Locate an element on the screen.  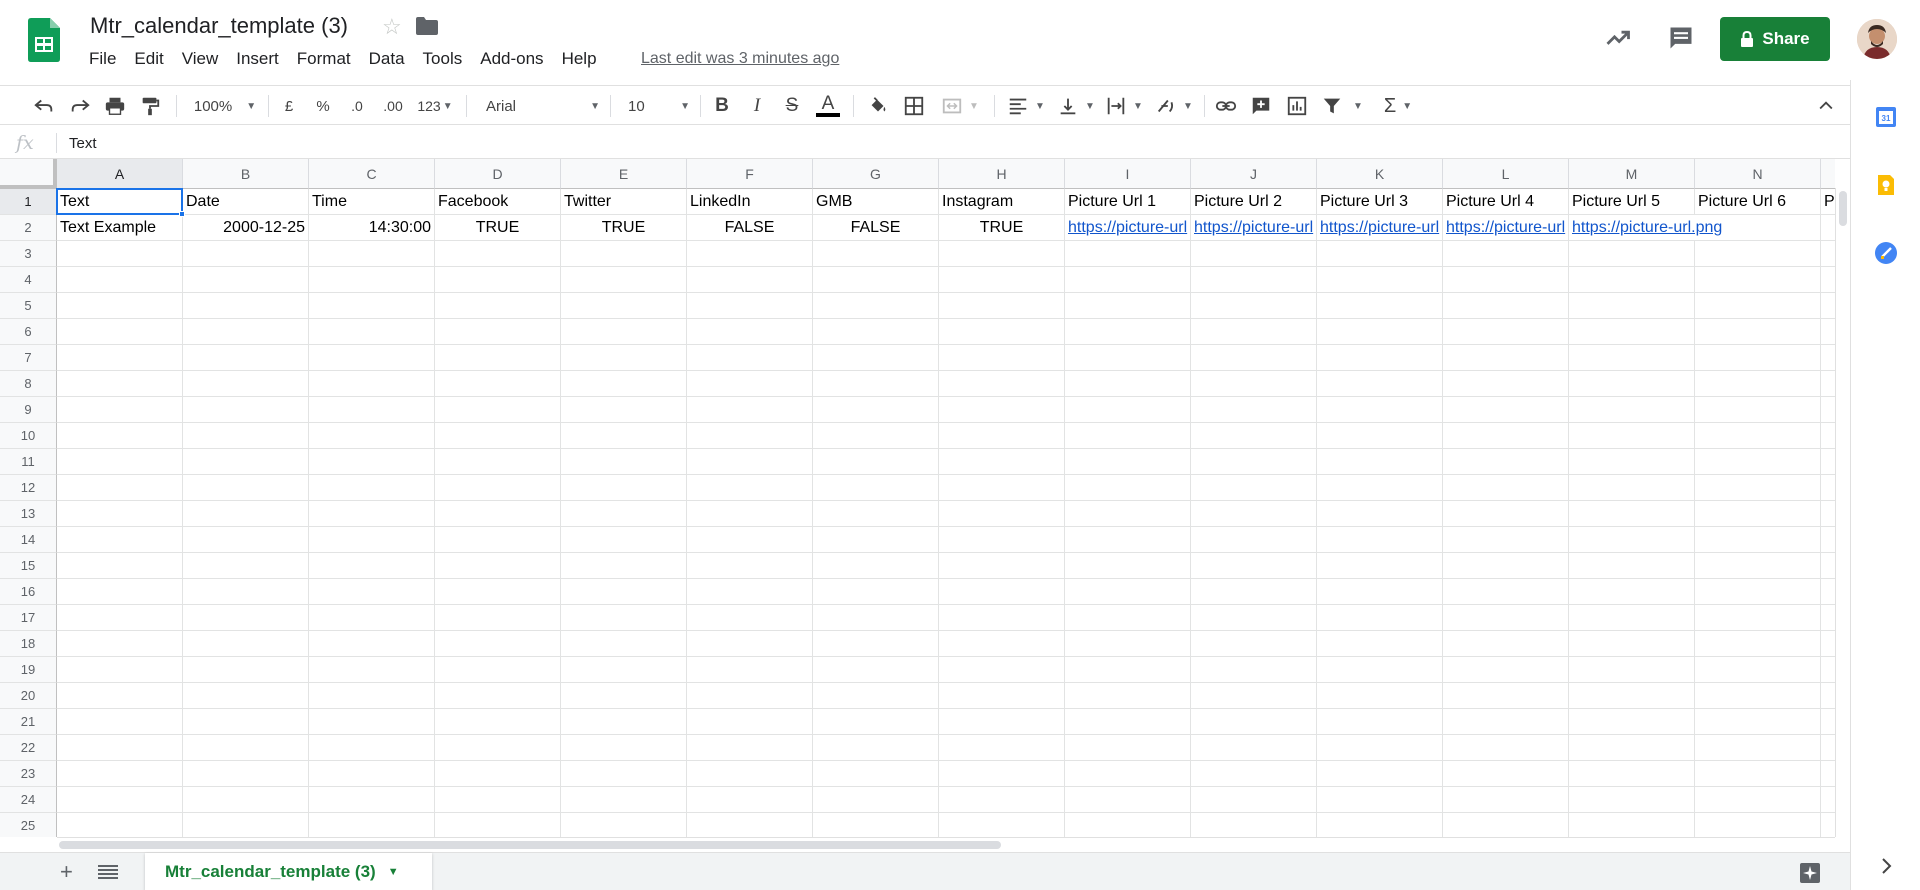
cell-n21 is located at coordinates (1758, 722).